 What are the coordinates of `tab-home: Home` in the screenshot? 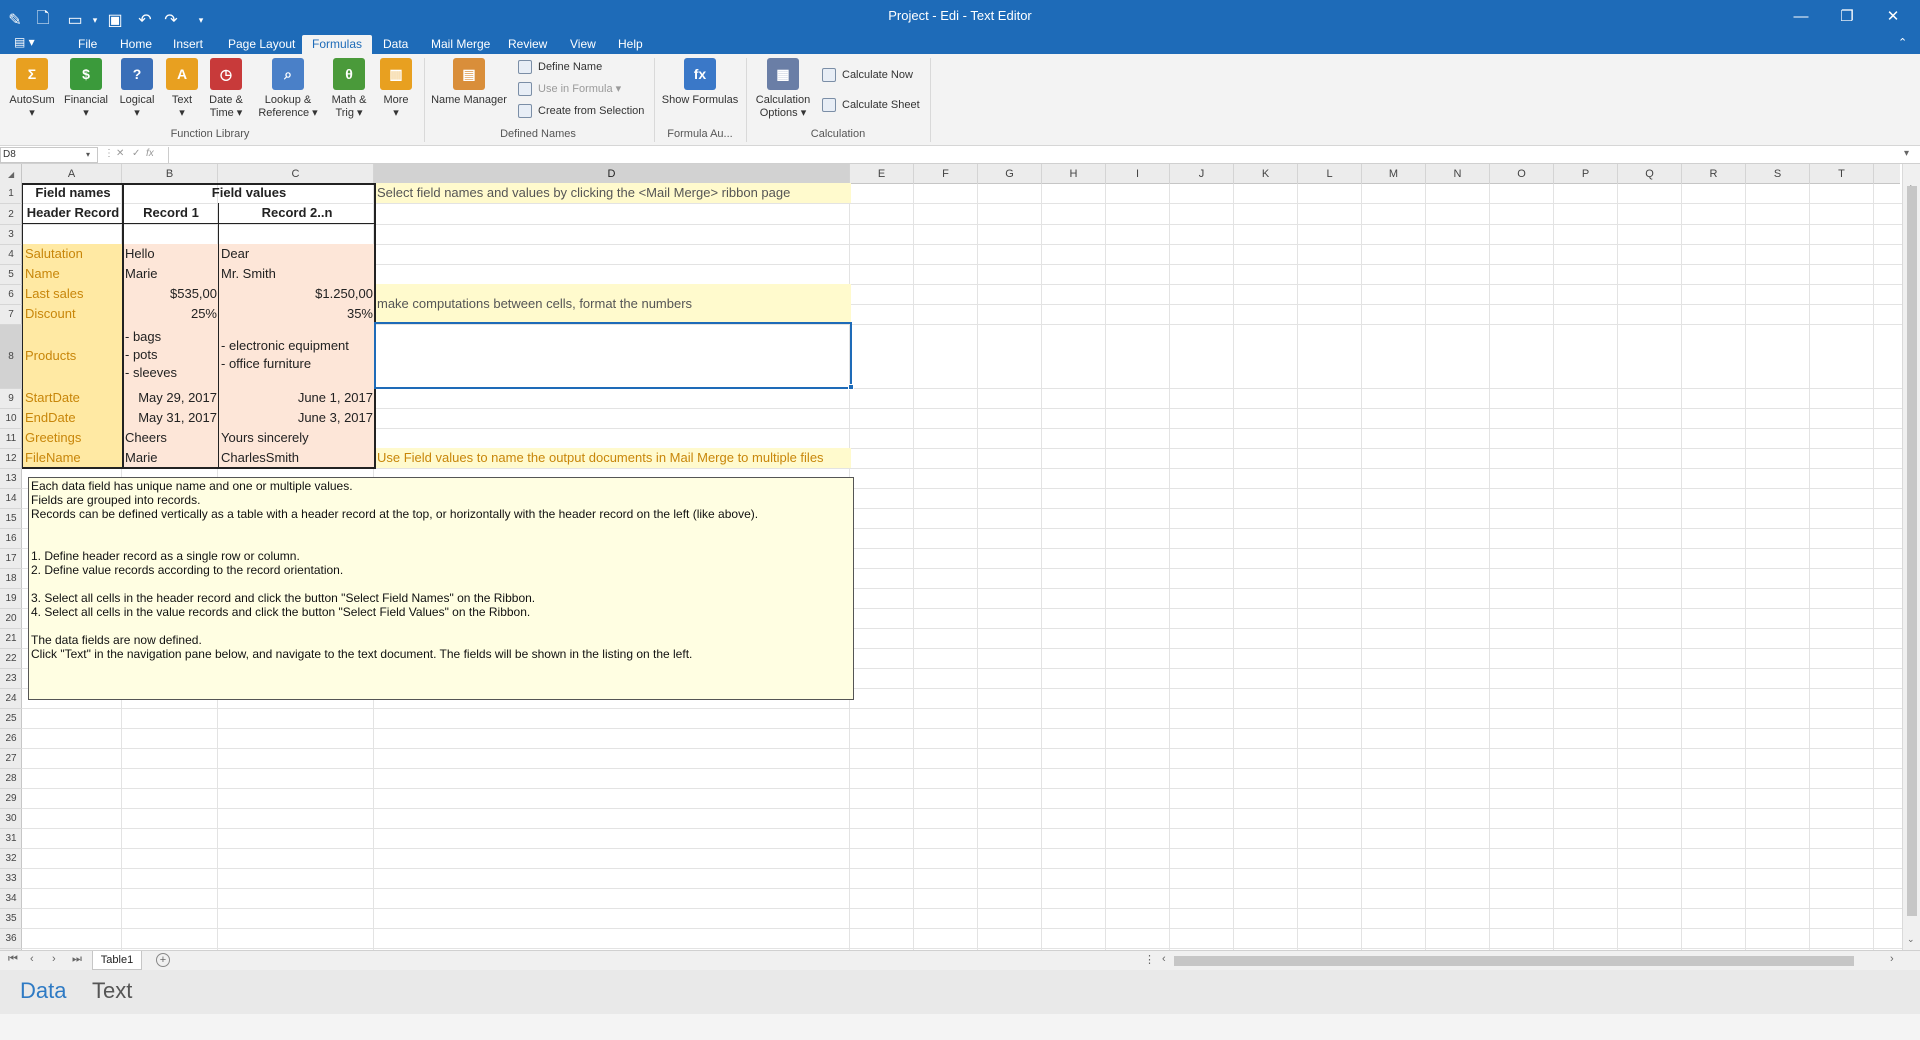 It's located at (136, 44).